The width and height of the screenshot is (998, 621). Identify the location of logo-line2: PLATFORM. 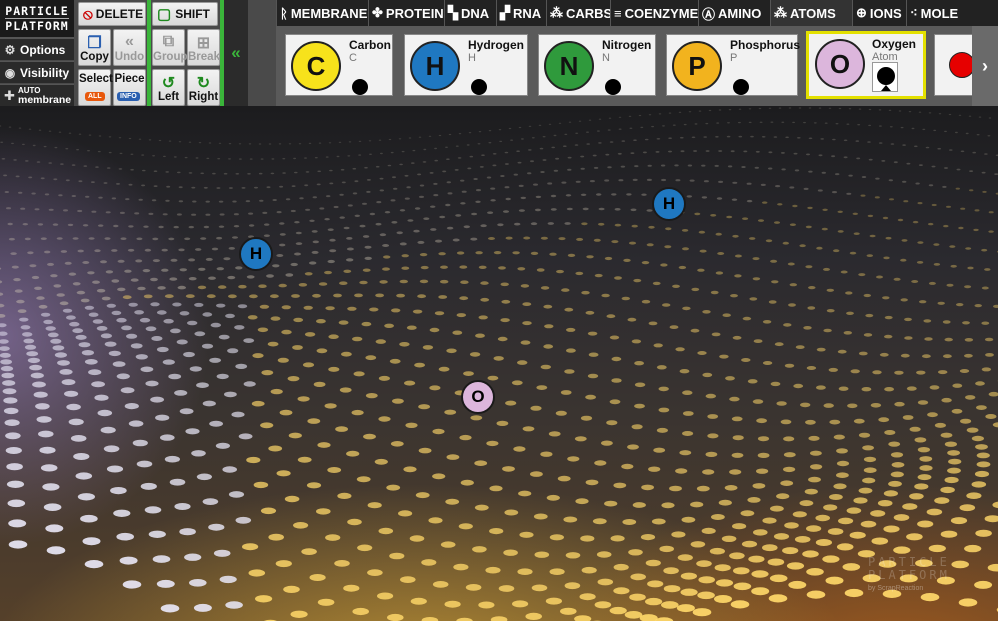
(37, 25).